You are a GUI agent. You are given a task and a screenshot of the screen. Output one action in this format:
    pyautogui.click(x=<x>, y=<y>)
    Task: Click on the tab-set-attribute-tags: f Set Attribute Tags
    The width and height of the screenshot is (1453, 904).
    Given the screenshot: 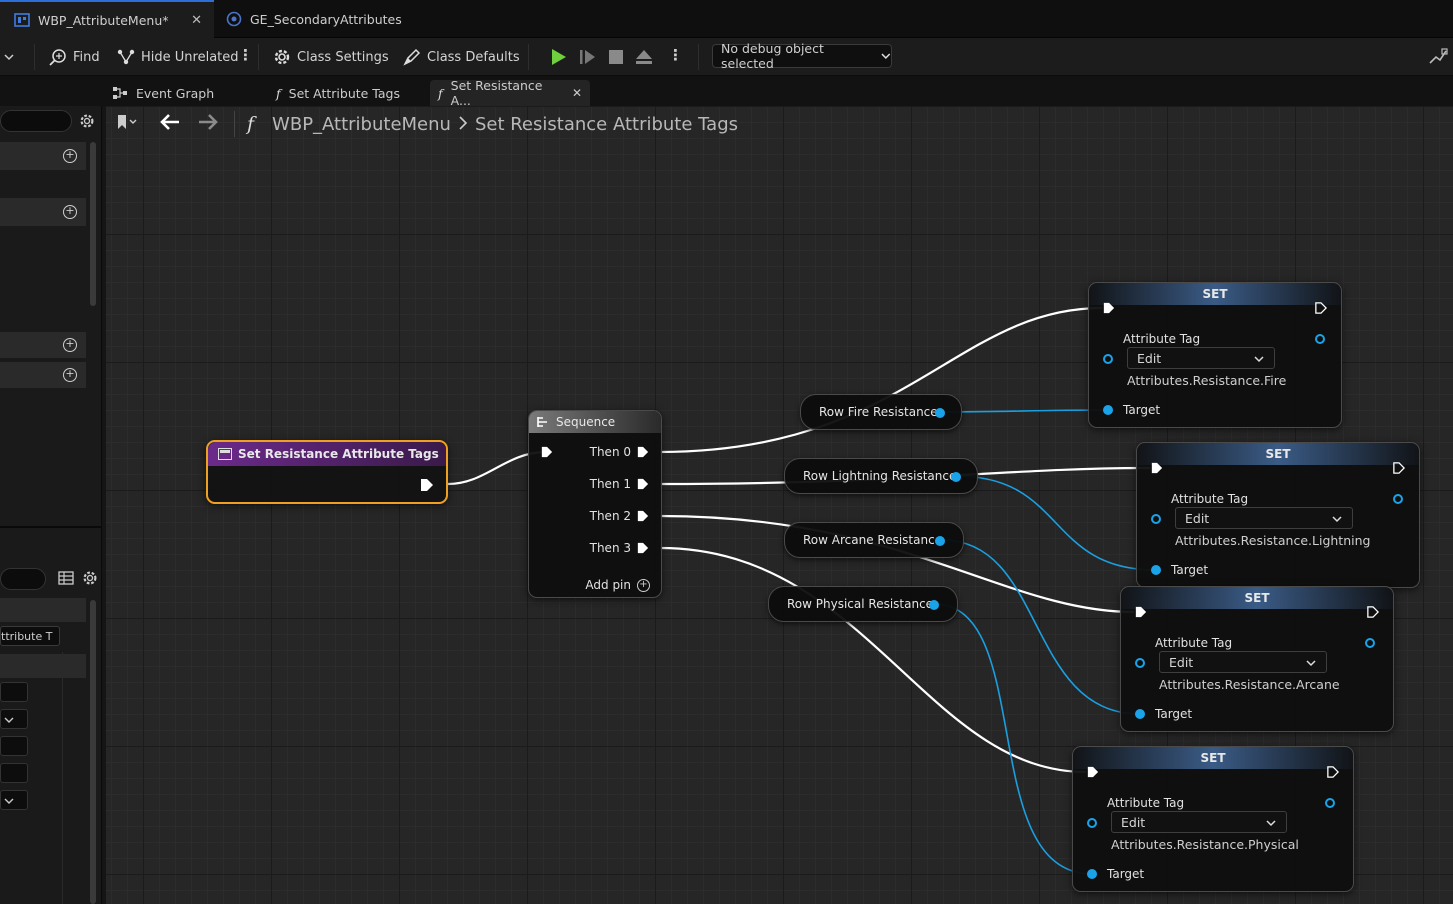 What is the action you would take?
    pyautogui.click(x=338, y=93)
    